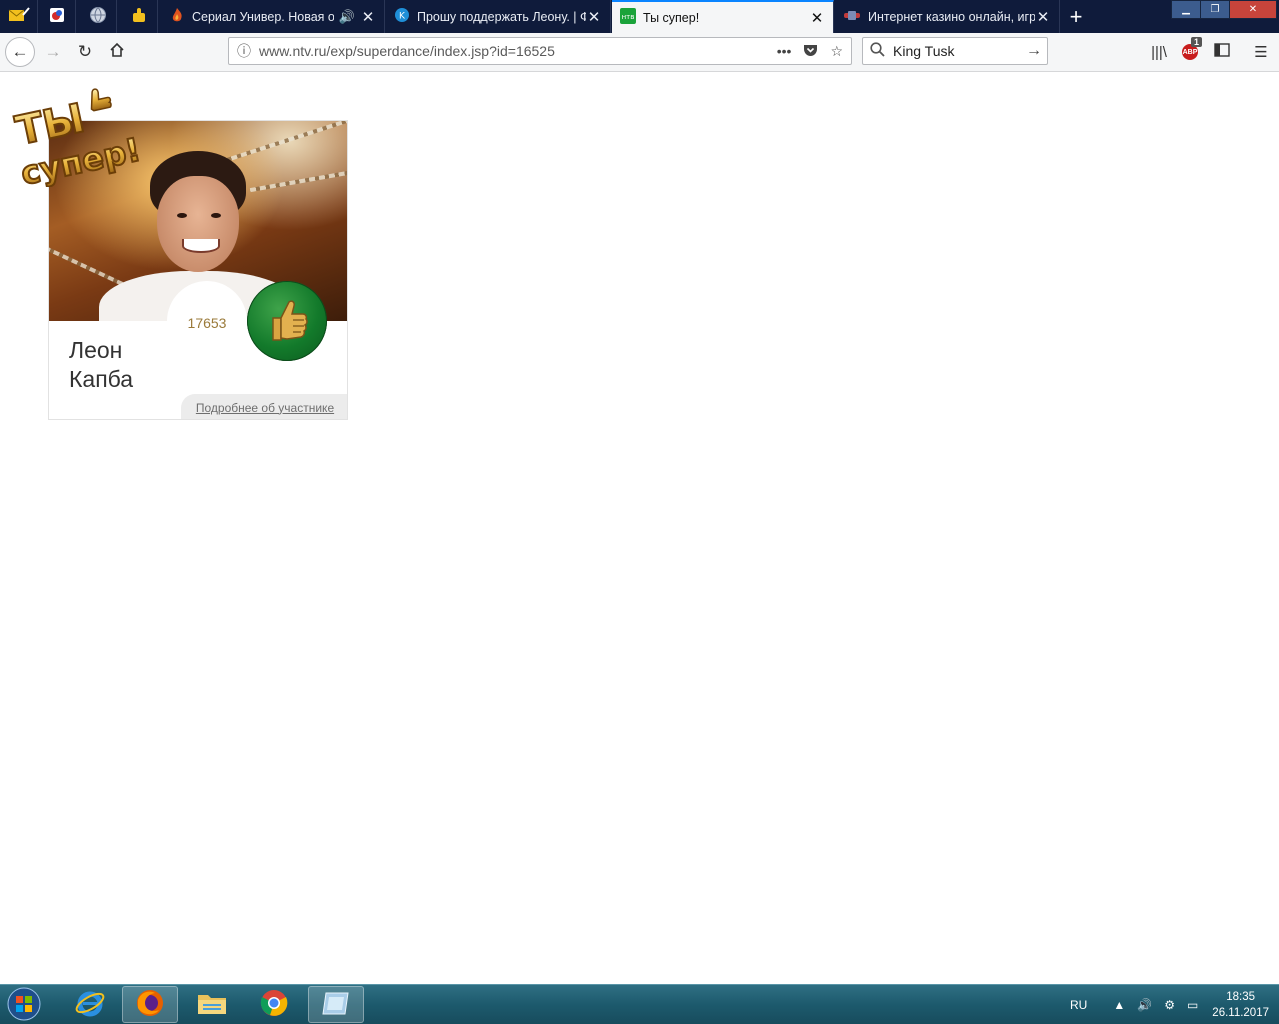 The width and height of the screenshot is (1279, 1024). I want to click on tab-title: Интернет казино онлайн, игра, so click(951, 16).